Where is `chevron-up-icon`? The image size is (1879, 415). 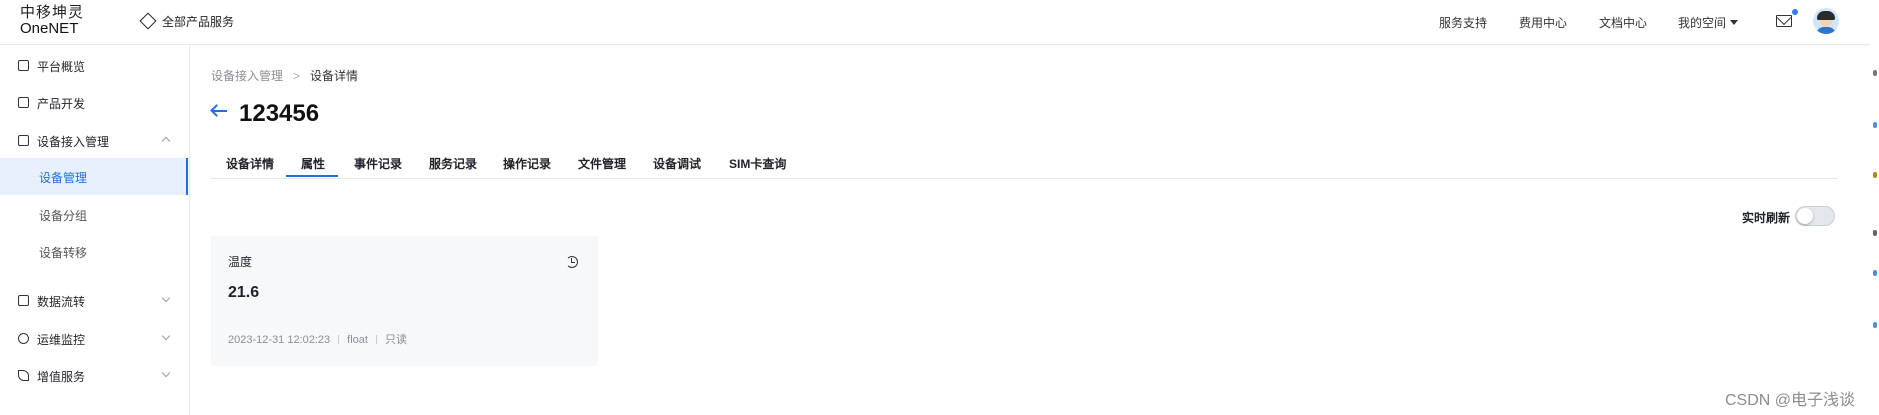
chevron-up-icon is located at coordinates (166, 141).